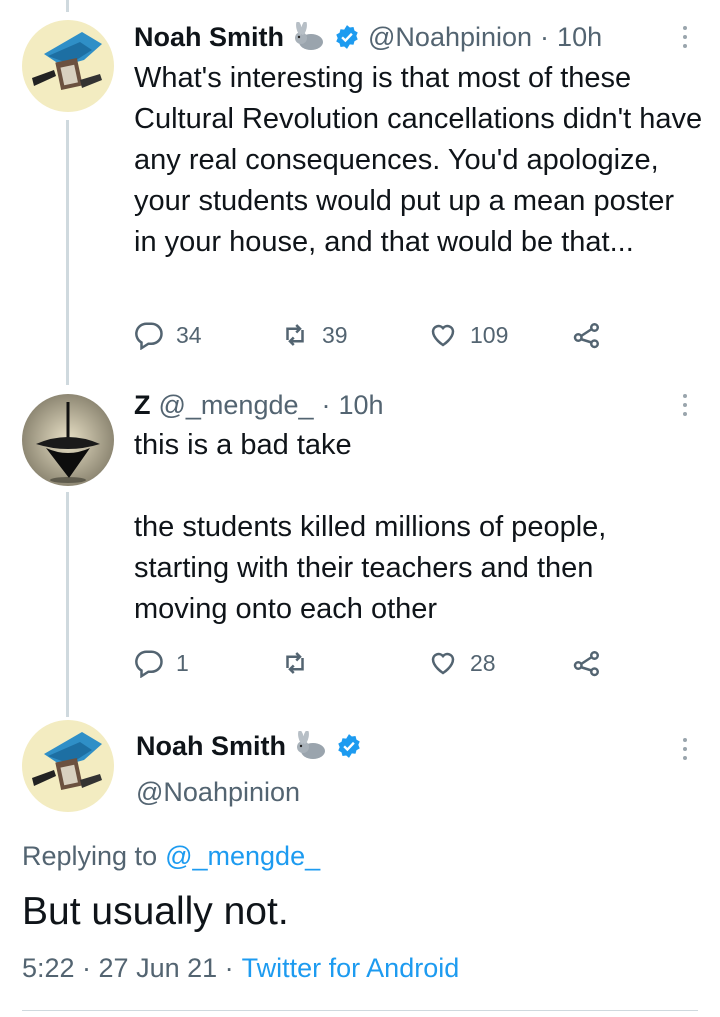  What do you see at coordinates (218, 792) in the screenshot?
I see `focused-author-handle: @Noahpinion` at bounding box center [218, 792].